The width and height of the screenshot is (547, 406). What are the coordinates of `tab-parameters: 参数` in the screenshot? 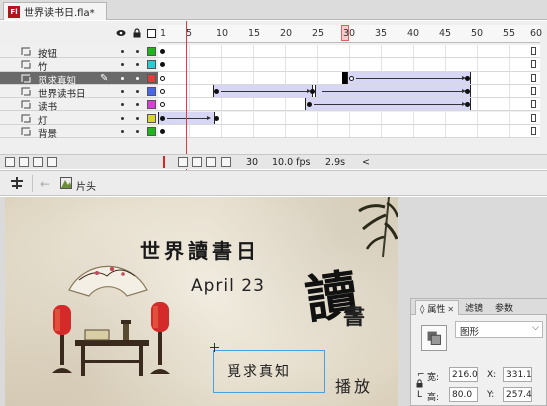 It's located at (504, 307).